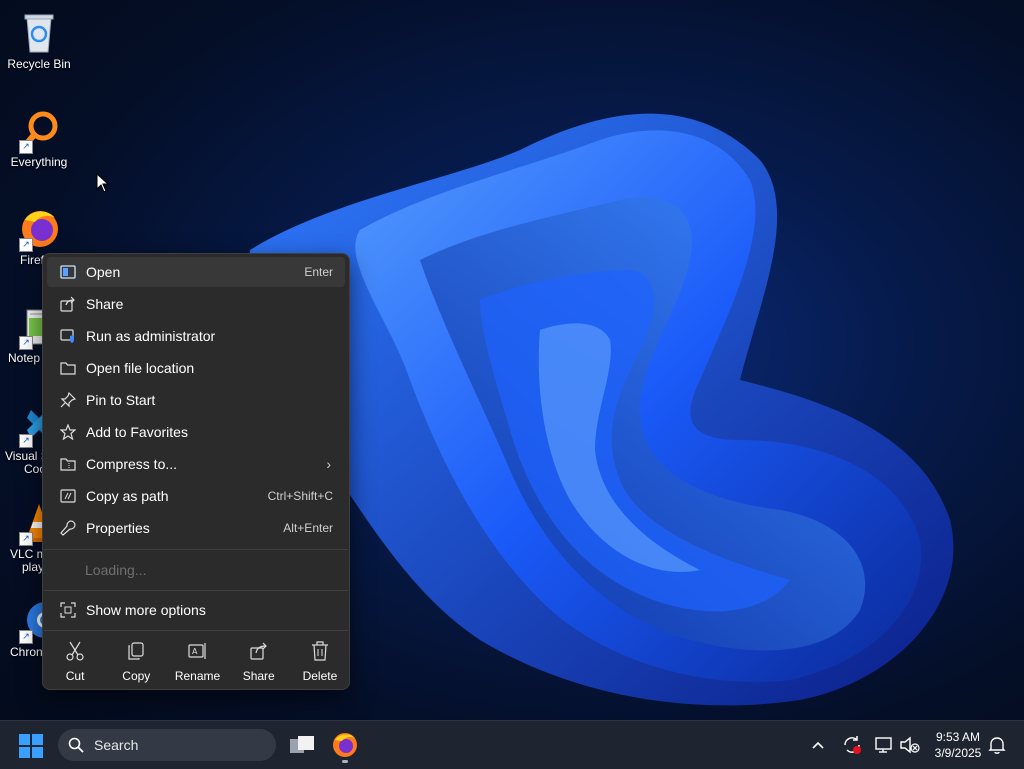 This screenshot has width=1024, height=769. What do you see at coordinates (103, 272) in the screenshot?
I see `menu-item-label: Open` at bounding box center [103, 272].